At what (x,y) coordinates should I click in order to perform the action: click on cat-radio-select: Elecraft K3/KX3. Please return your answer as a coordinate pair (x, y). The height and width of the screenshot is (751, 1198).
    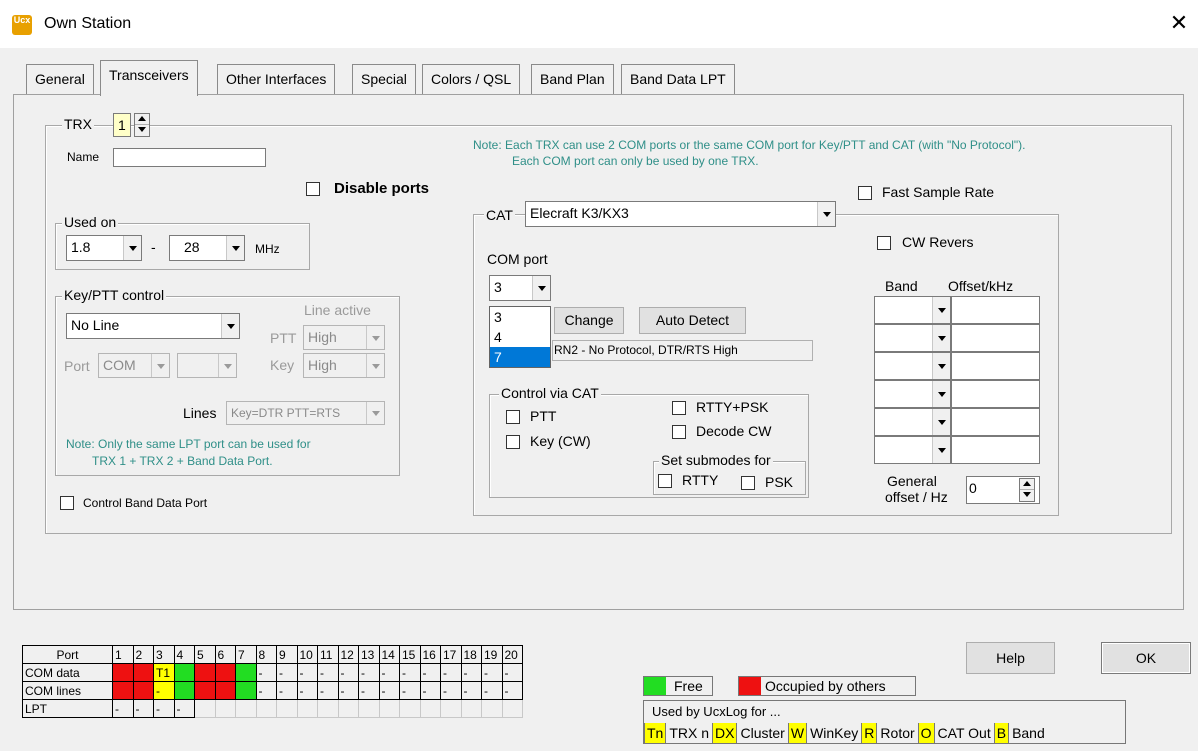
    Looking at the image, I should click on (680, 214).